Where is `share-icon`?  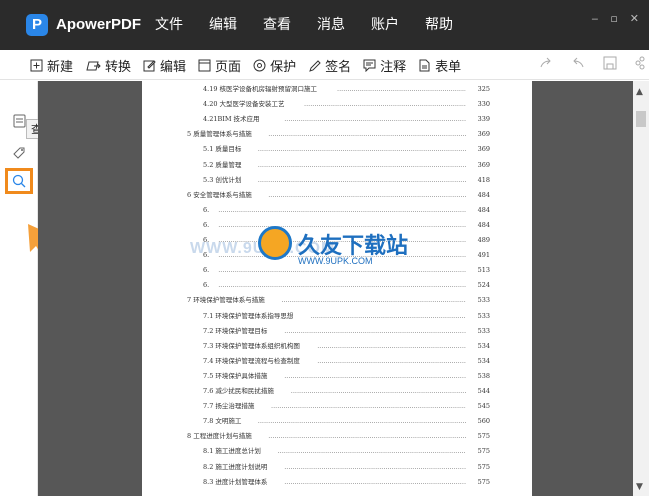 share-icon is located at coordinates (640, 63).